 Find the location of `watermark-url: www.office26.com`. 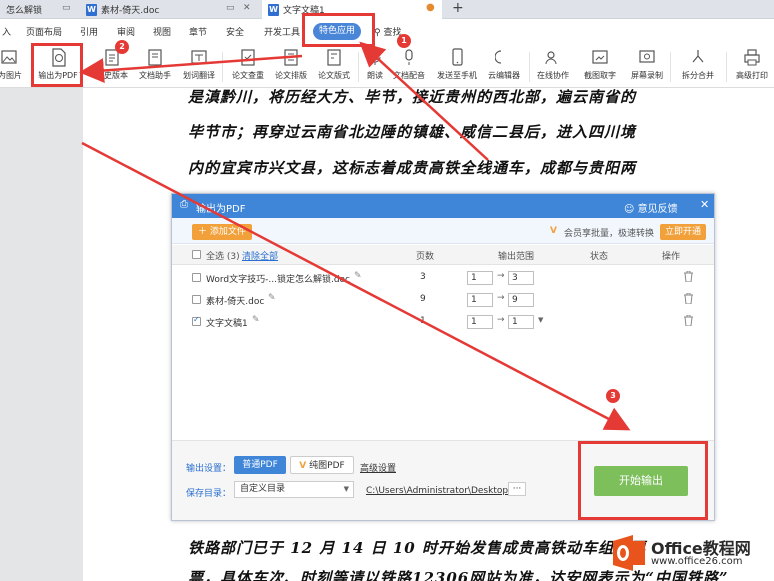

watermark-url: www.office26.com is located at coordinates (697, 561).